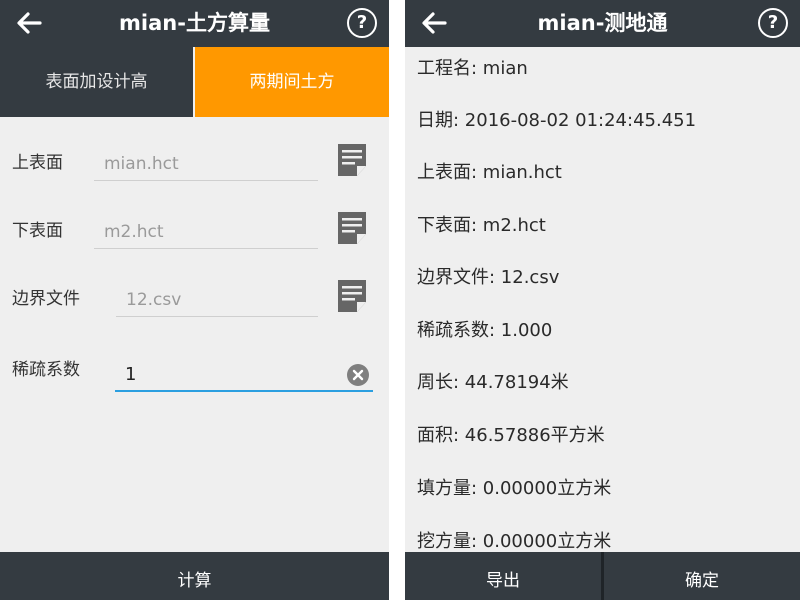 Image resolution: width=800 pixels, height=600 pixels. What do you see at coordinates (244, 375) in the screenshot?
I see `sparse-factor-input: 1` at bounding box center [244, 375].